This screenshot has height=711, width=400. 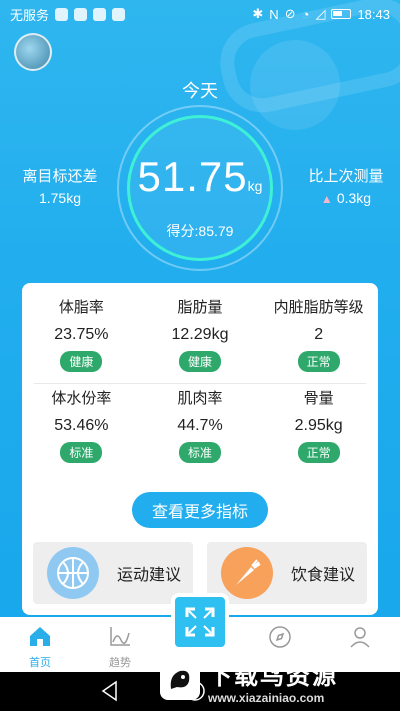 I want to click on metric-muscle-rate: 肌肉率 44.7% 标准, so click(x=200, y=429).